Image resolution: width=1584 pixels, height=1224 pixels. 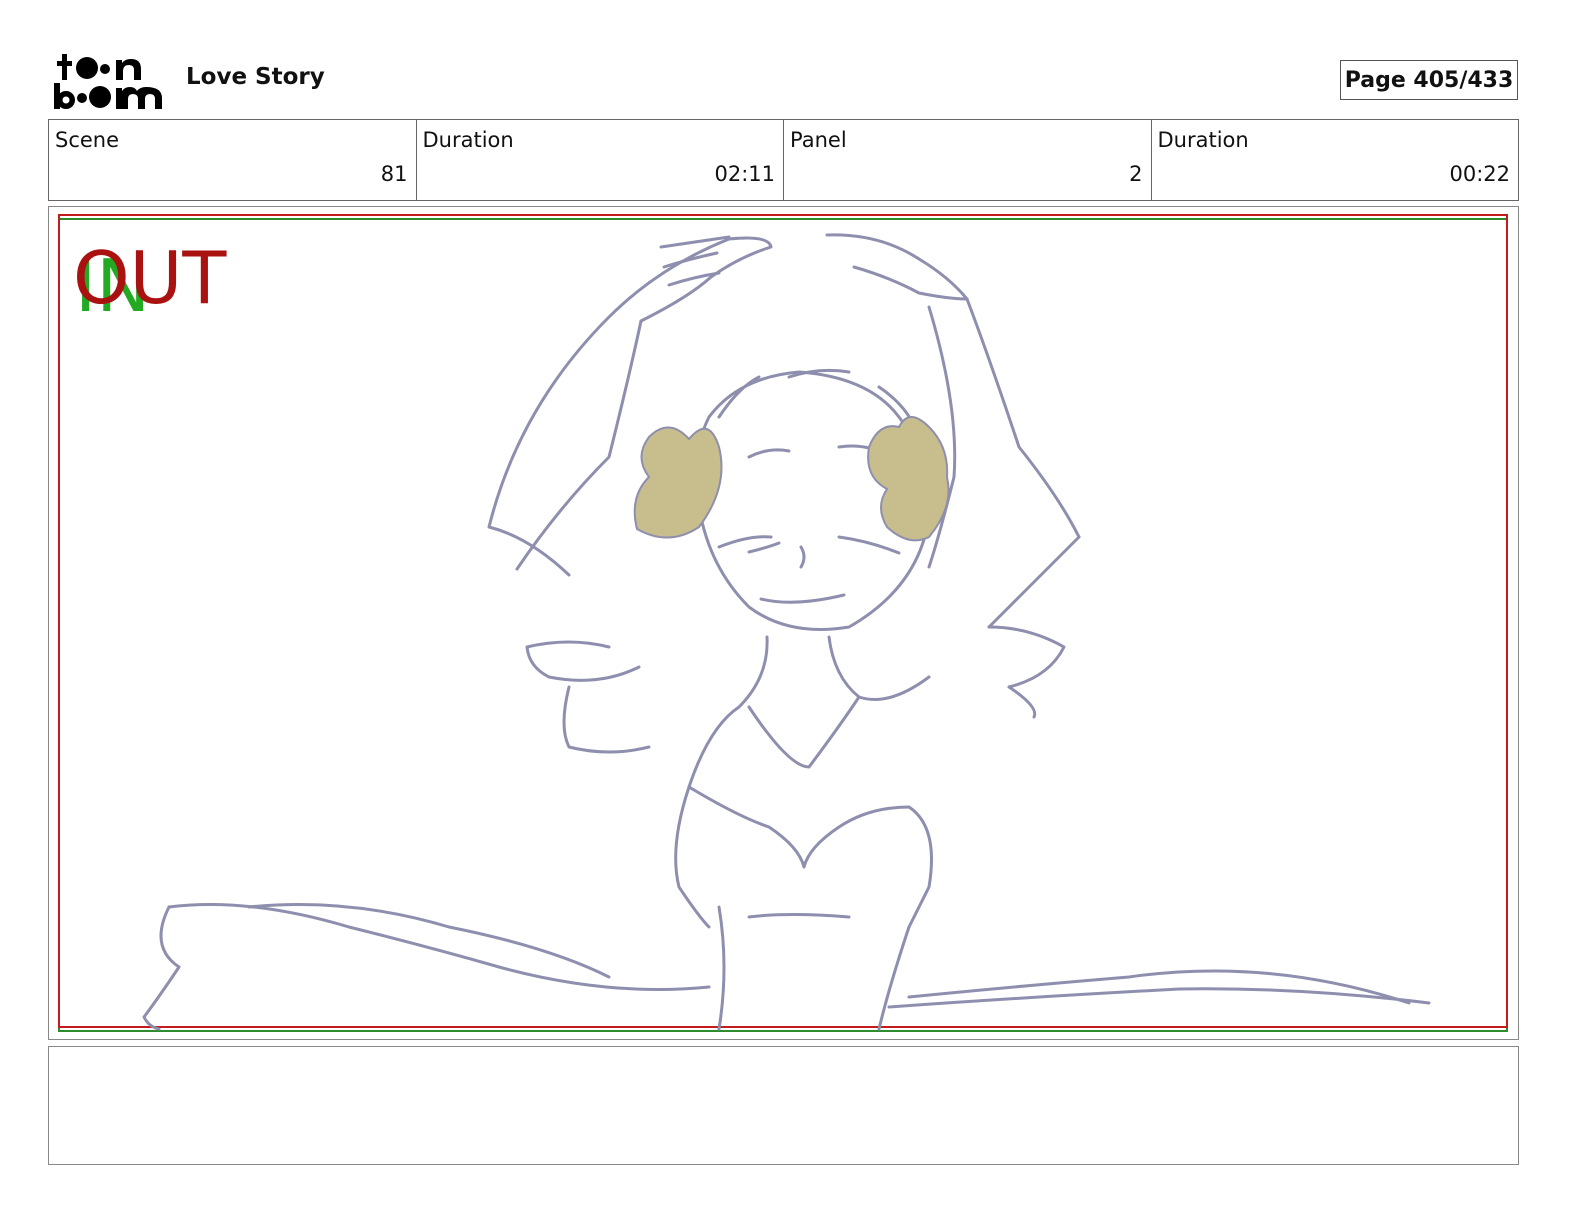 What do you see at coordinates (233, 160) in the screenshot?
I see `scene-cell: Scene 81` at bounding box center [233, 160].